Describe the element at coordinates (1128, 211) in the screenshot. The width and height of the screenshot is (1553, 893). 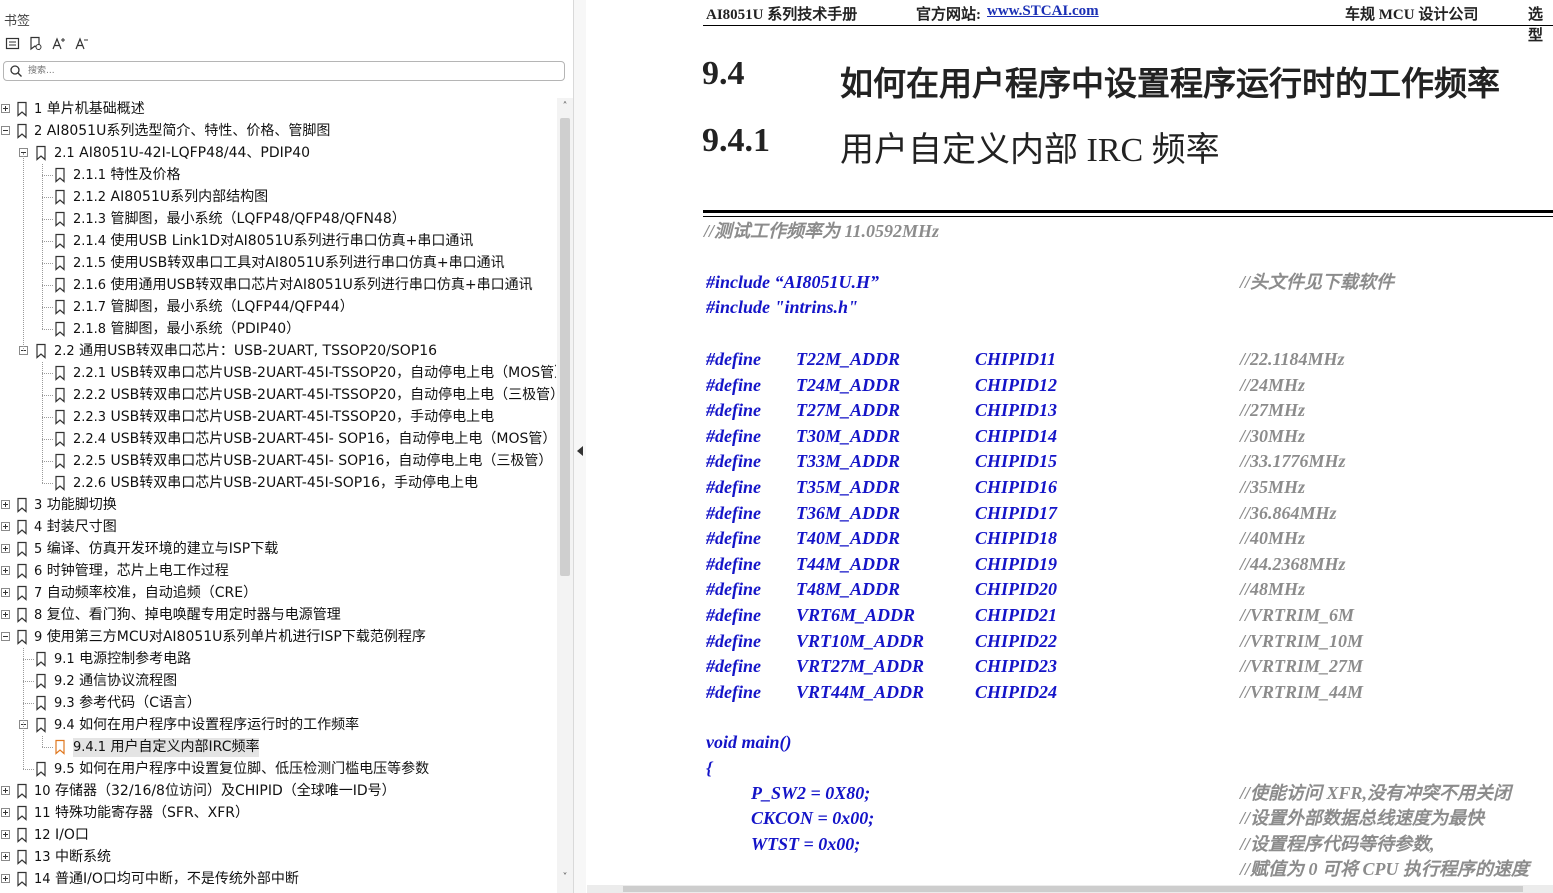
I see `code-rule` at that location.